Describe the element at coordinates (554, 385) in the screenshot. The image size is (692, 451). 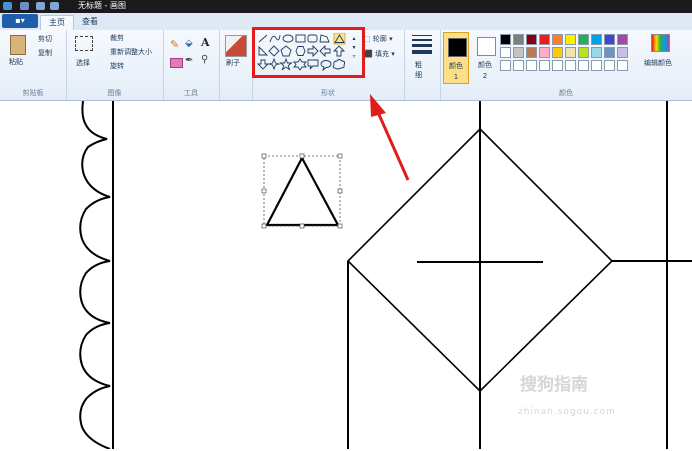
I see `watermark-text: 搜狗指南` at that location.